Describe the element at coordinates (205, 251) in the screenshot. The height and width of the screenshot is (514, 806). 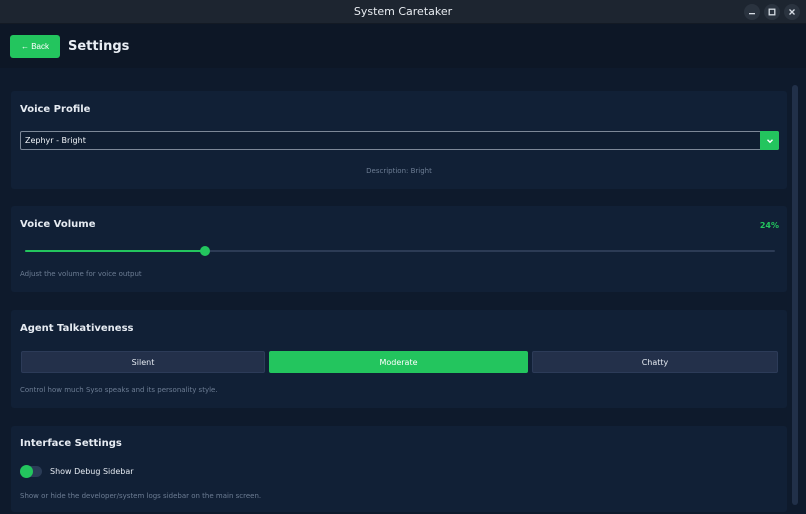
I see `volume-slider-handle` at that location.